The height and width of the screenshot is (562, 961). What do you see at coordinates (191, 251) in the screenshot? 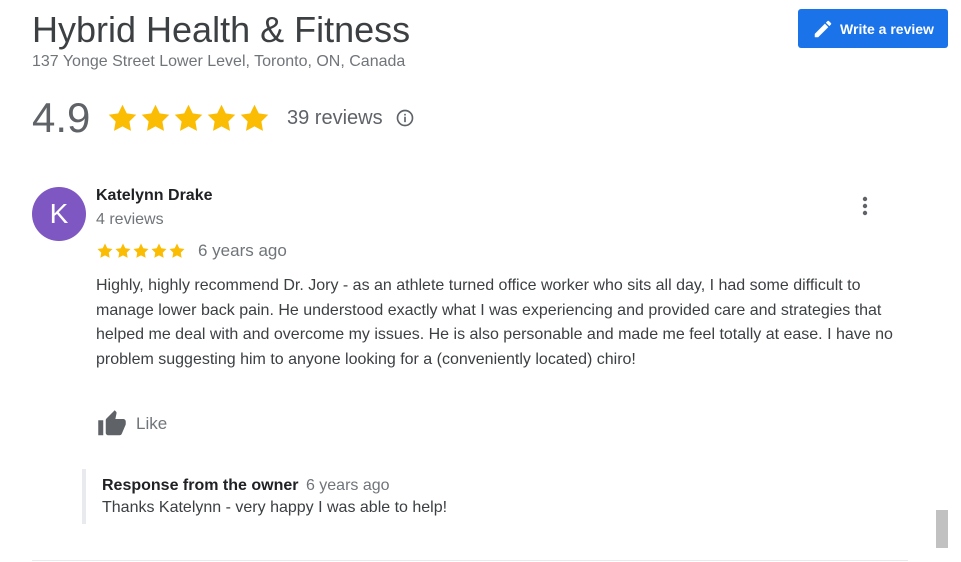
I see `review-rating: 6 years ago` at bounding box center [191, 251].